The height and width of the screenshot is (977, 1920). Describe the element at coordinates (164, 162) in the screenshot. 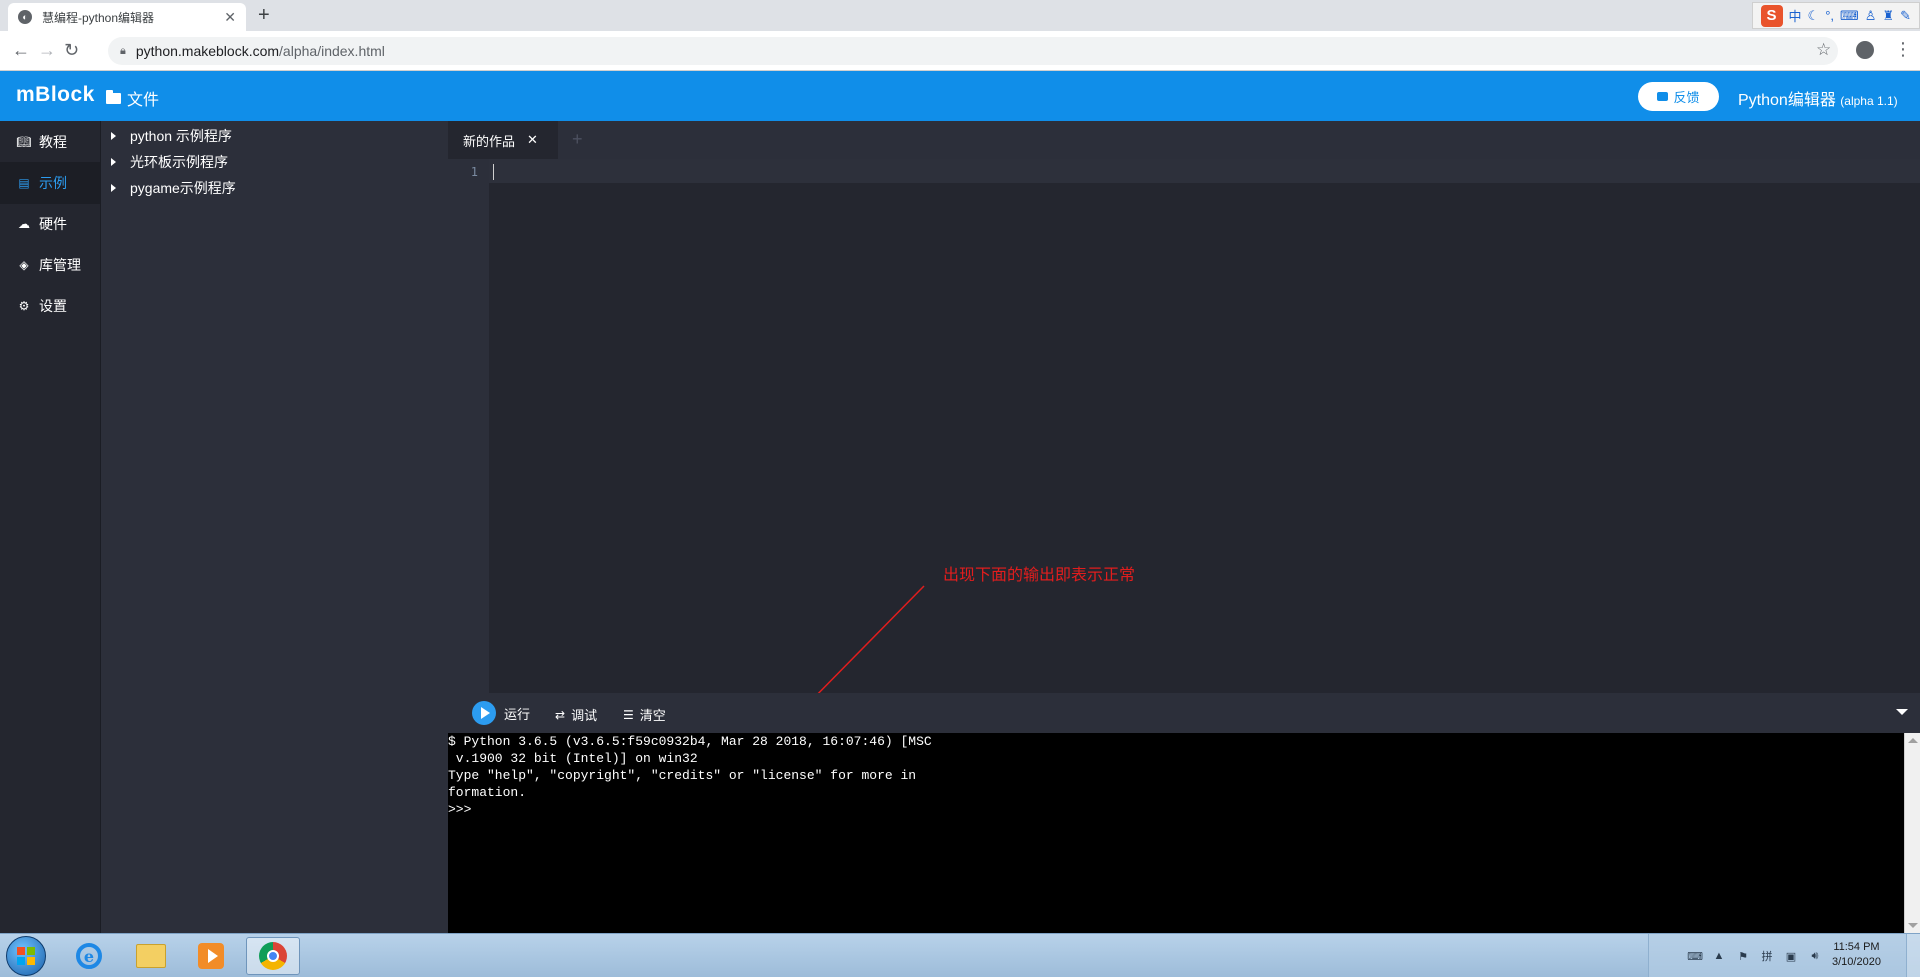

I see `tree-item-halocode-examples: 光环板示例程序` at that location.